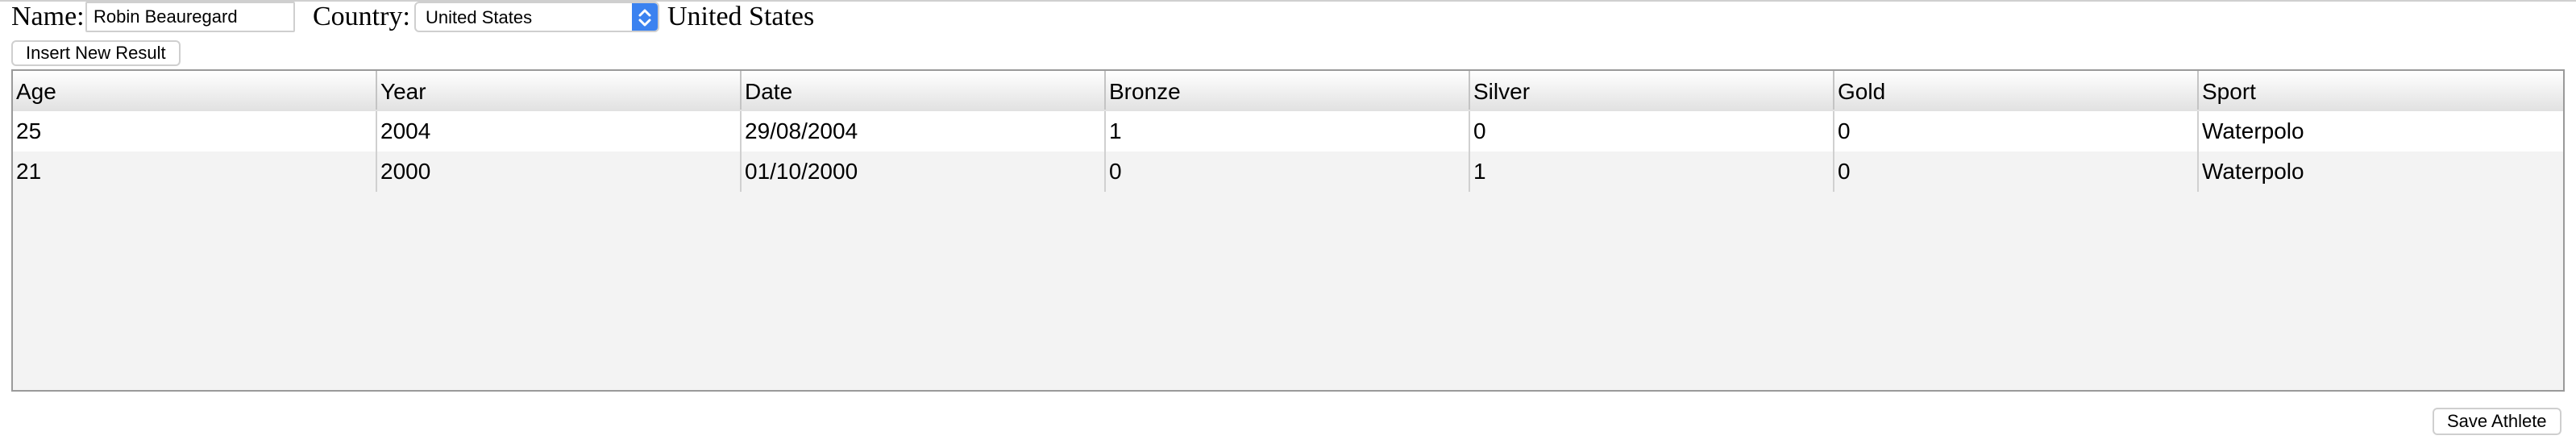 Image resolution: width=2576 pixels, height=448 pixels. What do you see at coordinates (559, 131) in the screenshot?
I see `cell-year: 2004` at bounding box center [559, 131].